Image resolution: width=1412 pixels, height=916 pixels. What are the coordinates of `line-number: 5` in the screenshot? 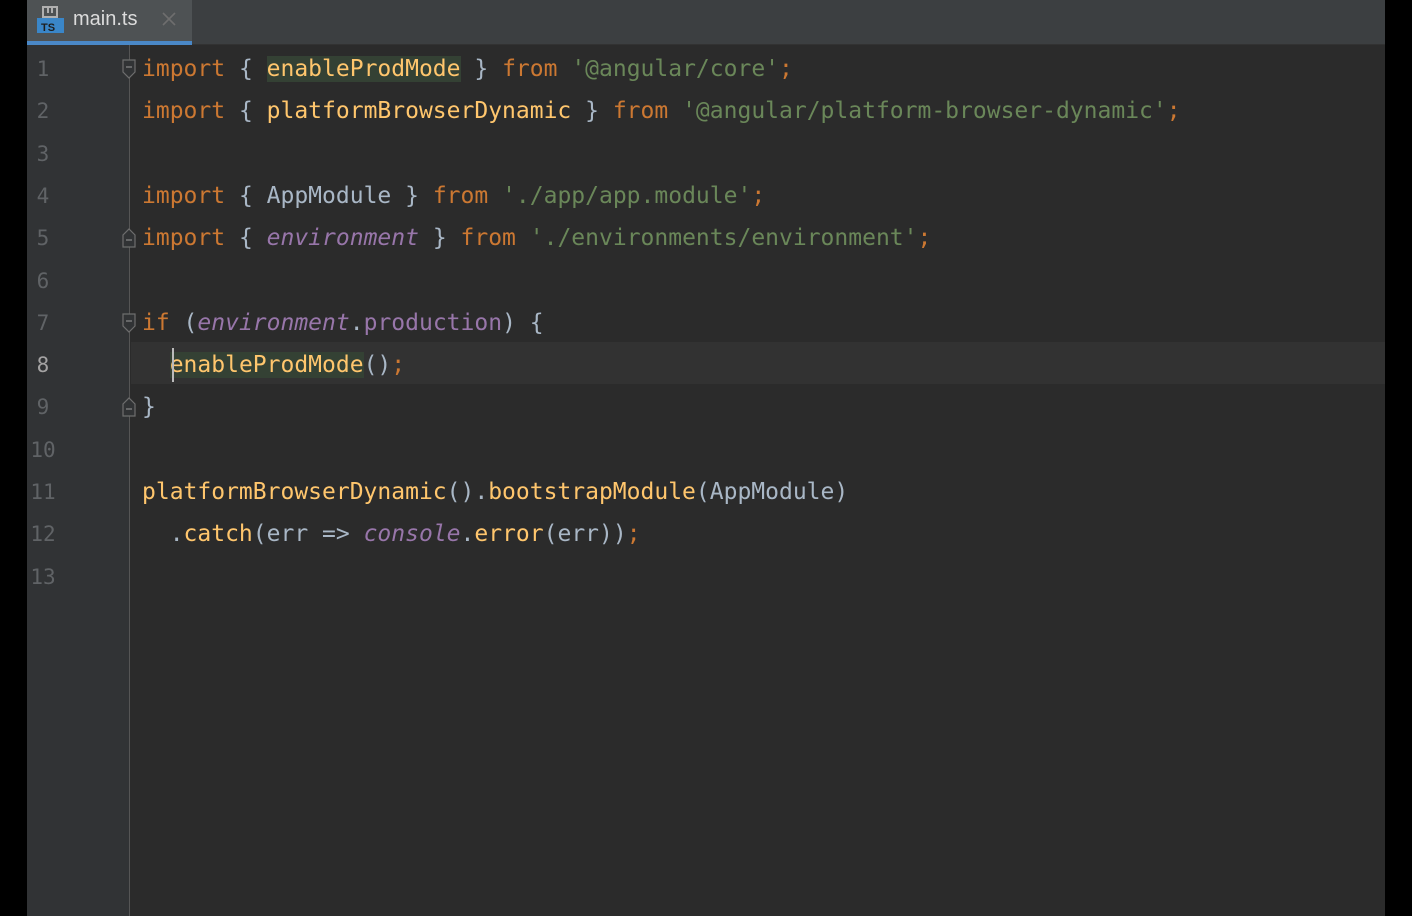 It's located at (43, 238).